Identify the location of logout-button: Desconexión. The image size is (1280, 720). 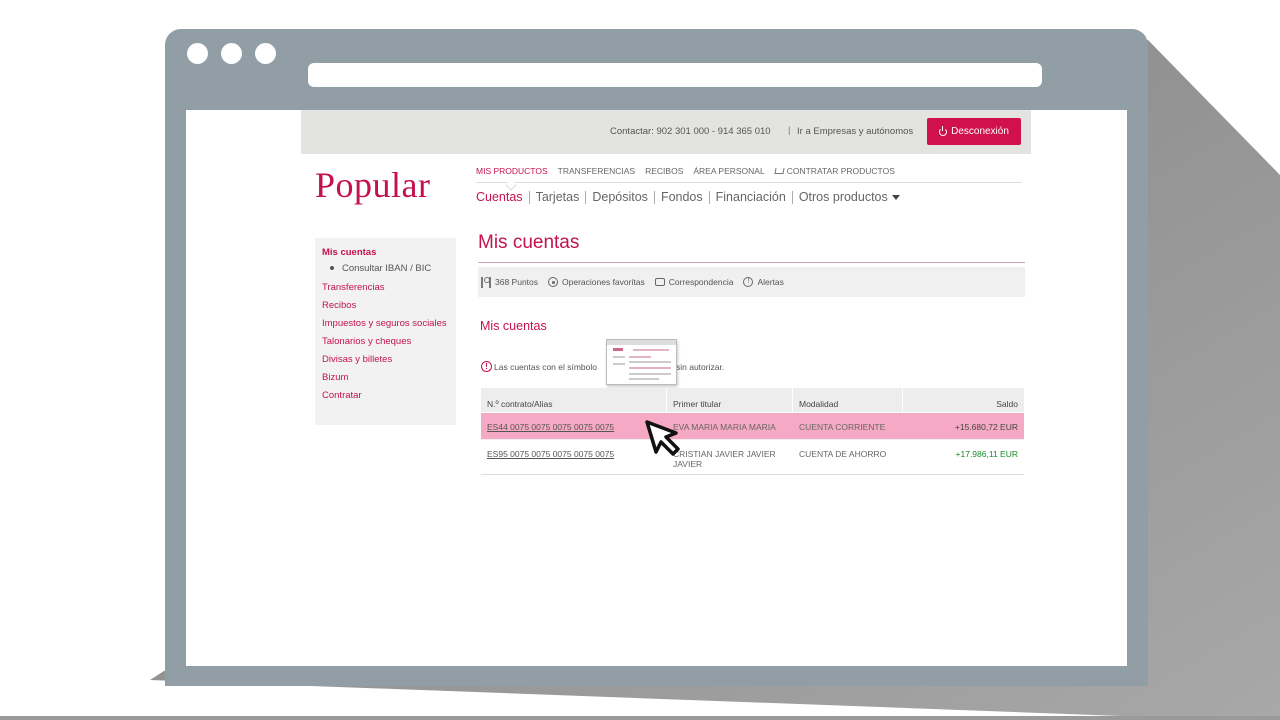
(974, 131).